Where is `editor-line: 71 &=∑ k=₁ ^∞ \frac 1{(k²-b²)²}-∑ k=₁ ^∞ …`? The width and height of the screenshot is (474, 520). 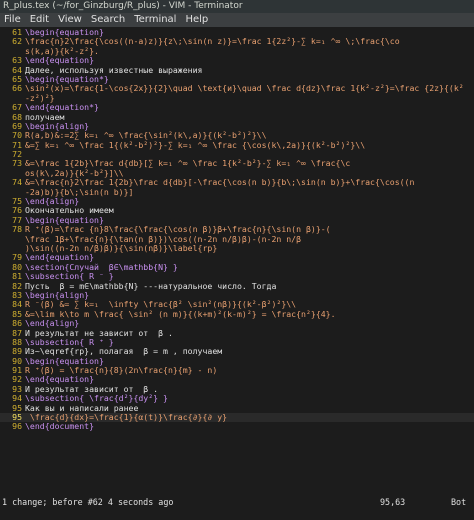
editor-line: 71 &=∑ k=₁ ^∞ \frac 1{(k²-b²)²}-∑ k=₁ ^∞ … is located at coordinates (237, 145).